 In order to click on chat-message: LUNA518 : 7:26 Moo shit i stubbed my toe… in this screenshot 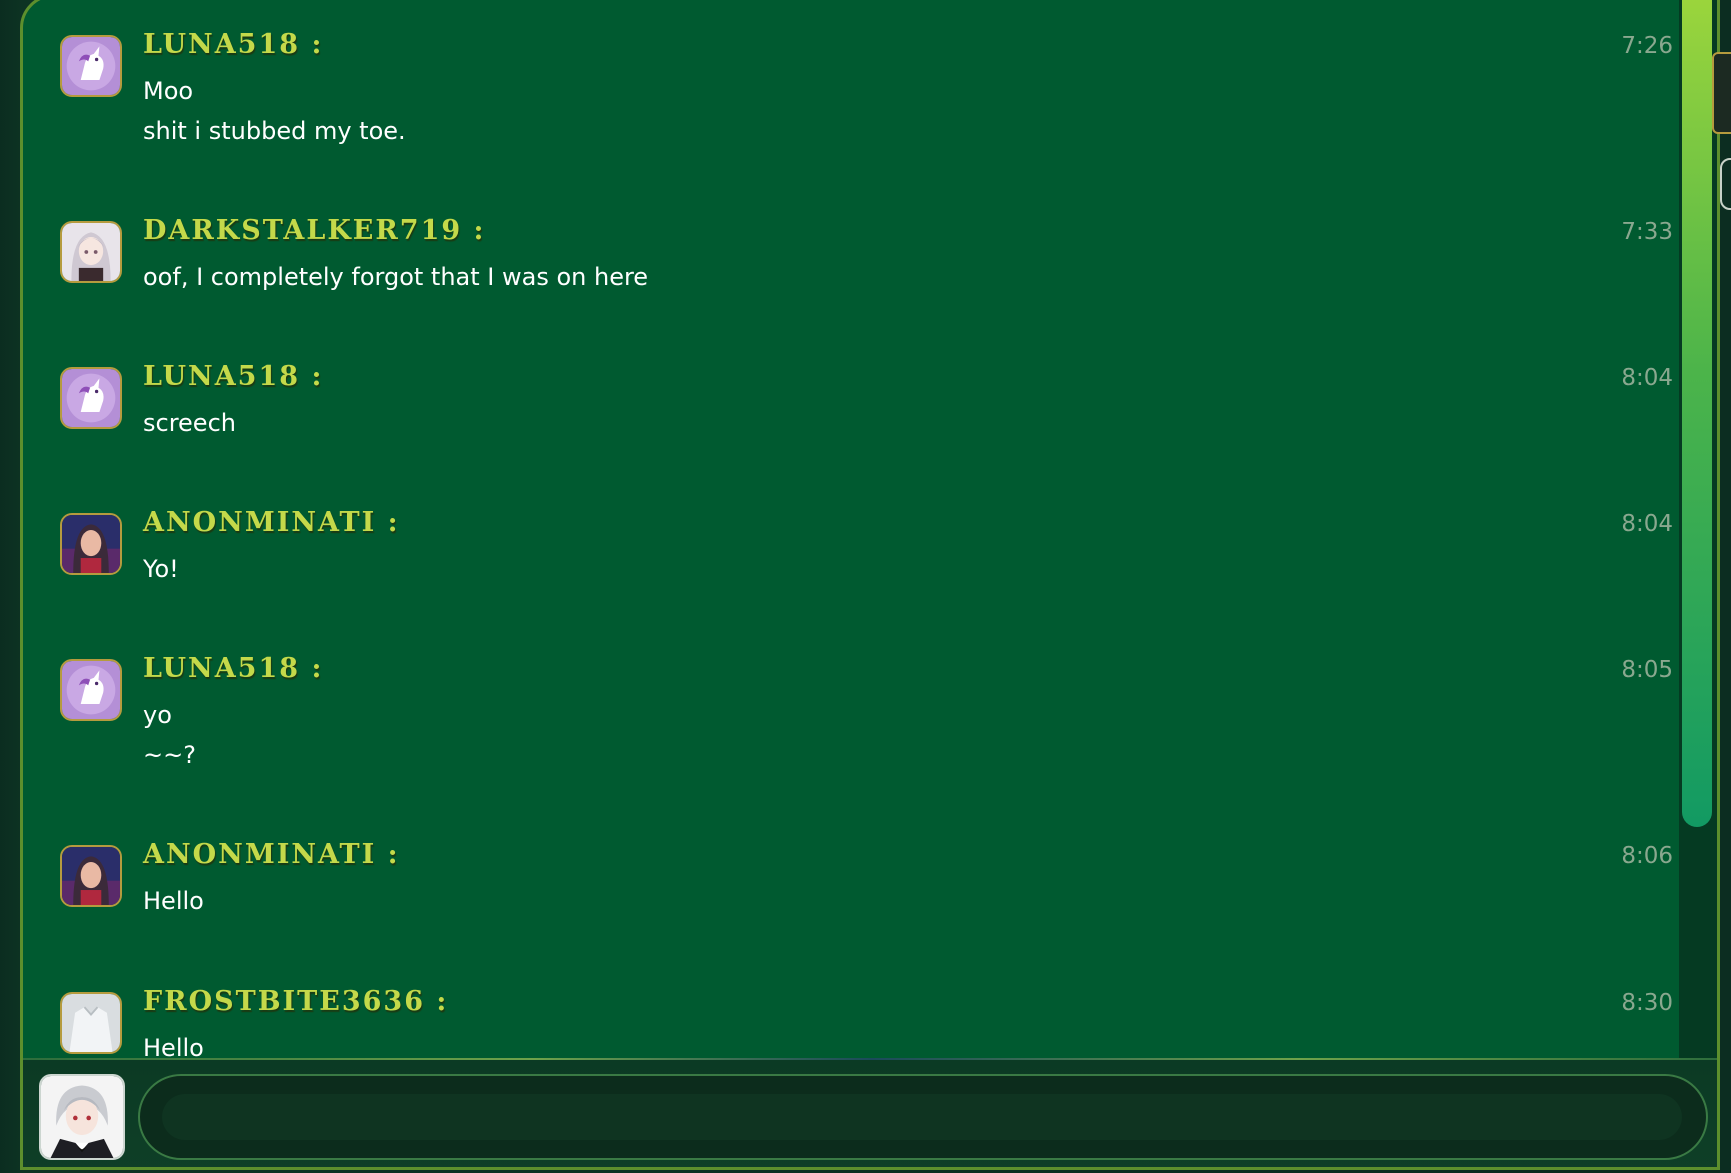, I will do `click(851, 109)`.